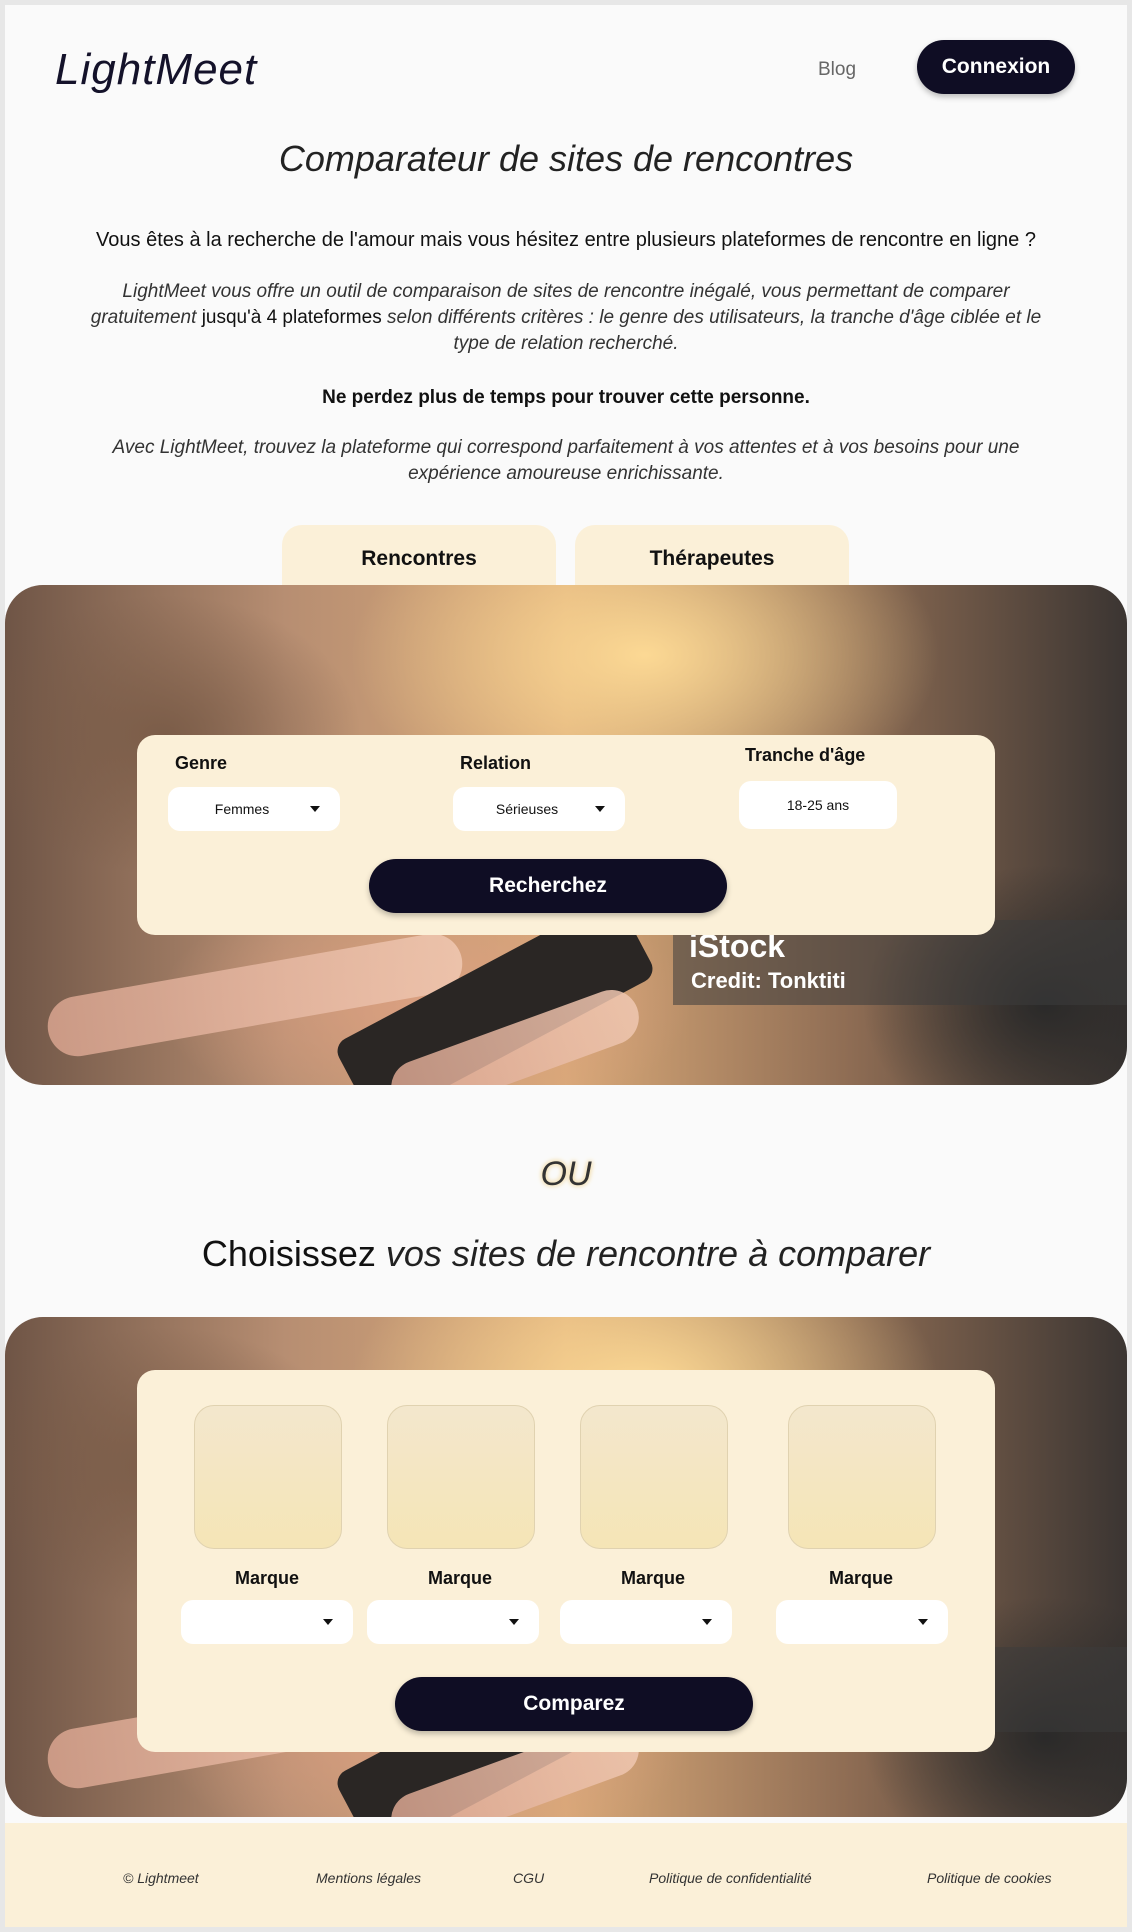  I want to click on footer-copyright: © Lightmeet, so click(161, 1878).